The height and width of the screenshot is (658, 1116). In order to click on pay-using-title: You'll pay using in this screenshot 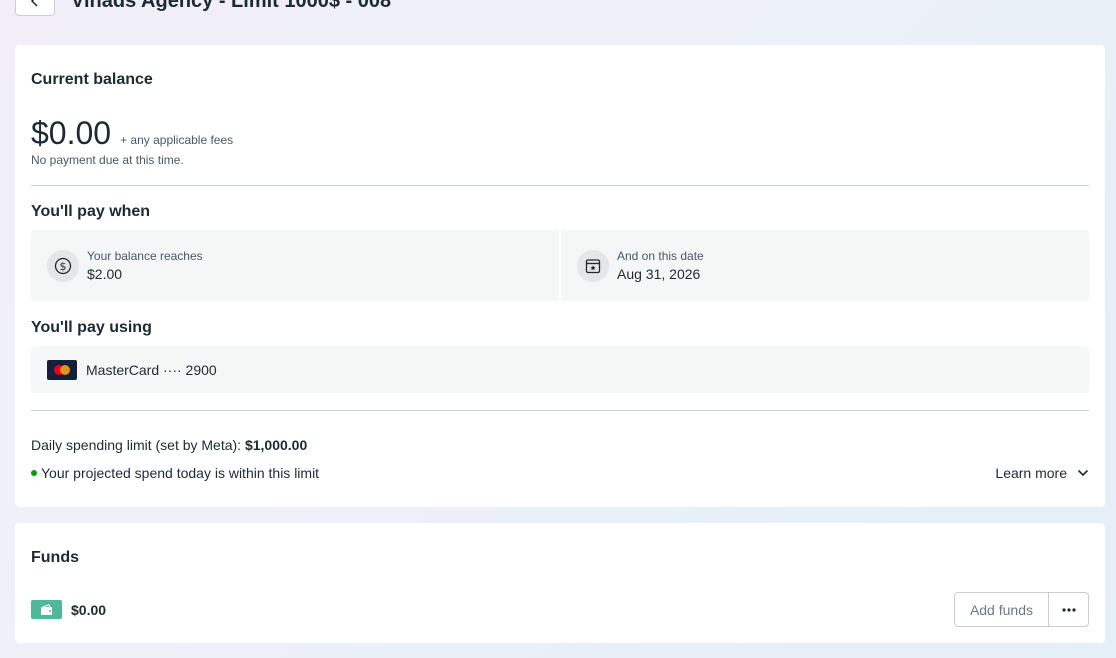, I will do `click(91, 327)`.